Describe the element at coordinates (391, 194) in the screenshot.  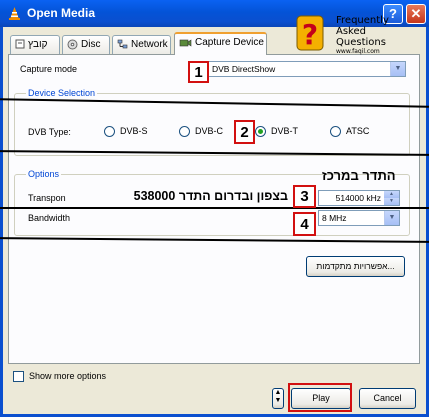
I see `spin-up-icon: ▲` at that location.